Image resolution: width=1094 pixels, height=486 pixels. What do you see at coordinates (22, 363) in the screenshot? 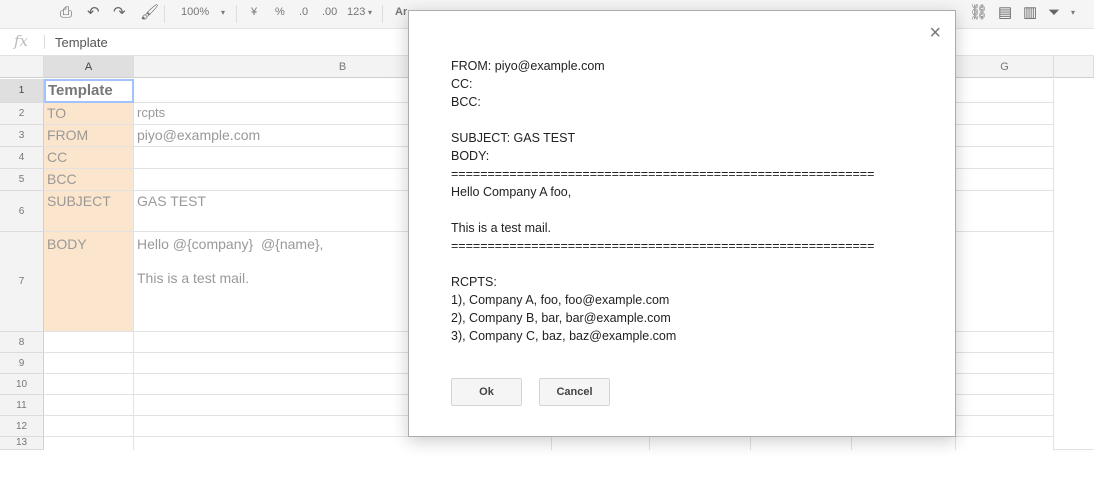
I see `row-header: 9` at bounding box center [22, 363].